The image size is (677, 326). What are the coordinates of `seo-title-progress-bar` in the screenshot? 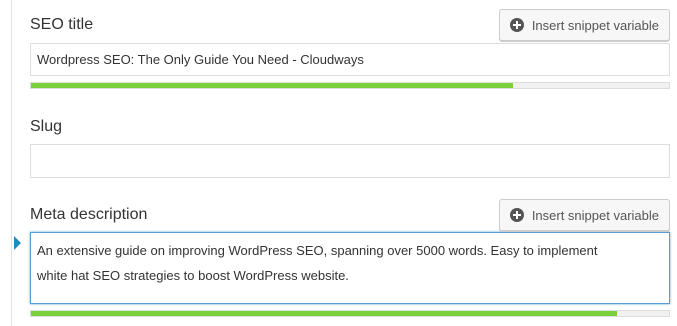 It's located at (350, 85).